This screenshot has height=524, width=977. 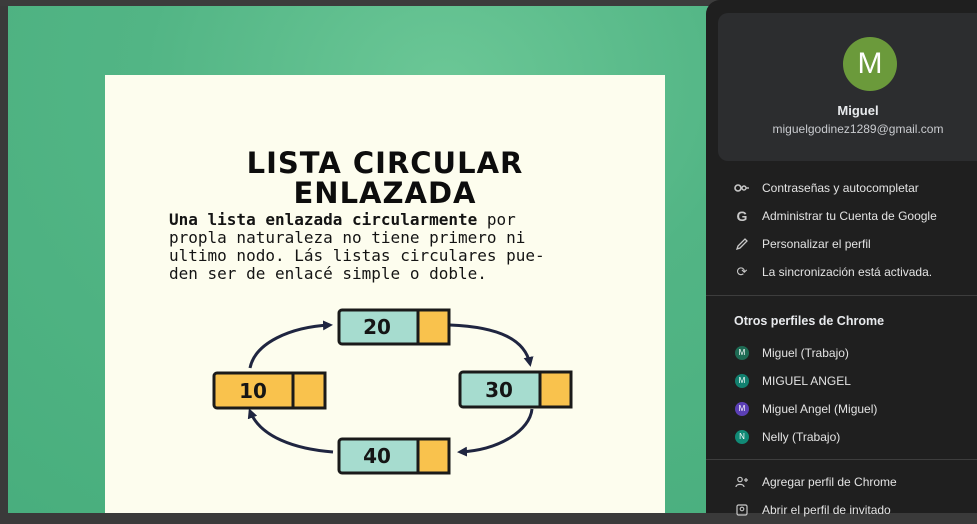 What do you see at coordinates (515, 389) in the screenshot?
I see `node-30: 30` at bounding box center [515, 389].